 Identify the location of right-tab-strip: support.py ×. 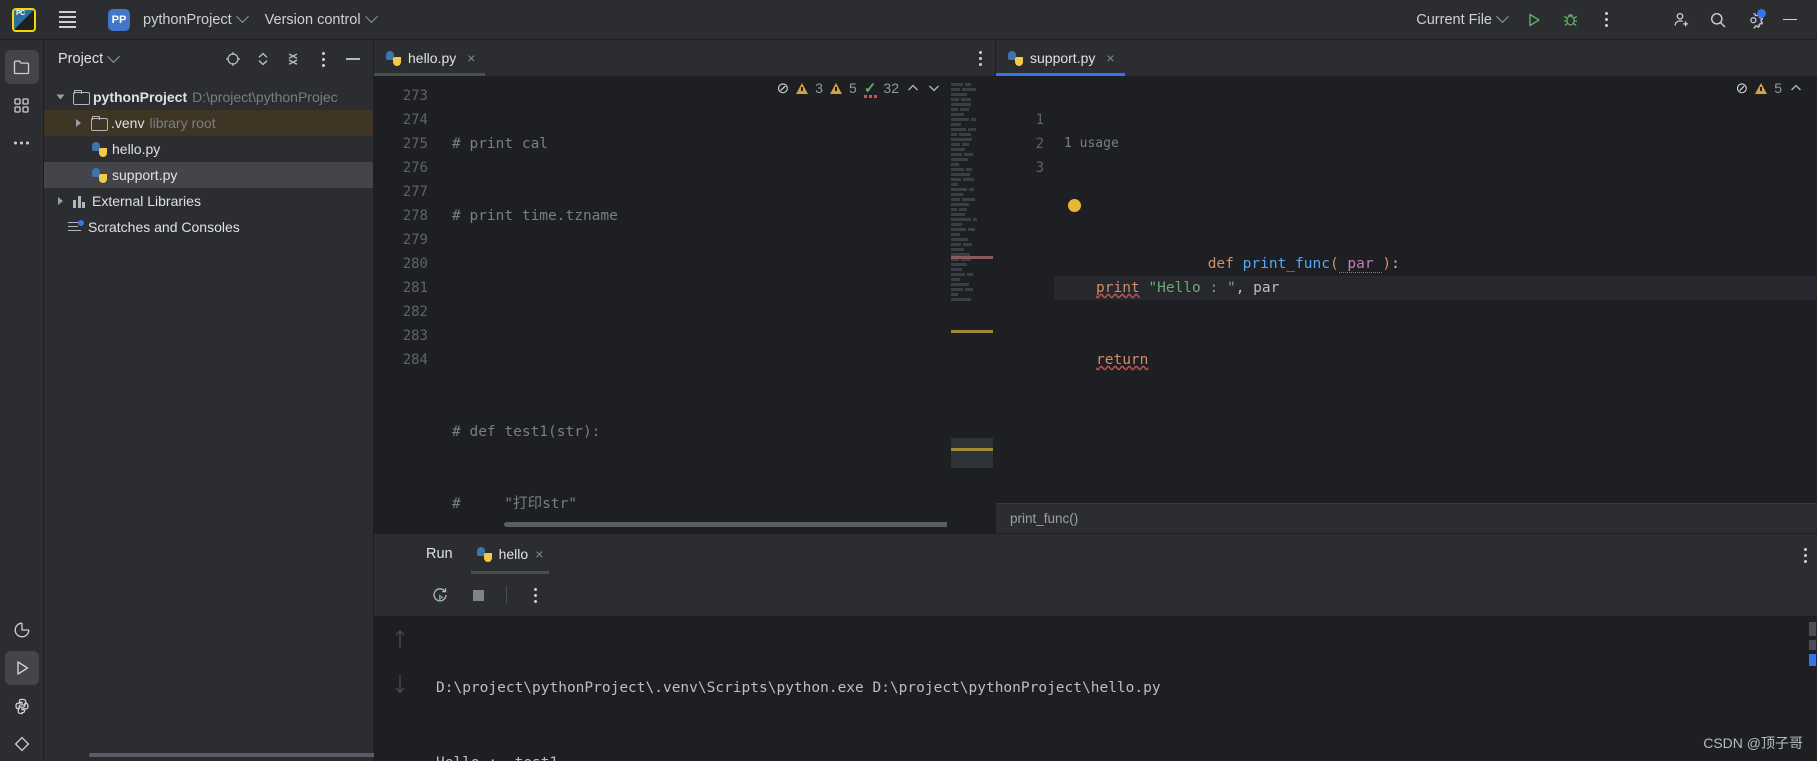
(1406, 58).